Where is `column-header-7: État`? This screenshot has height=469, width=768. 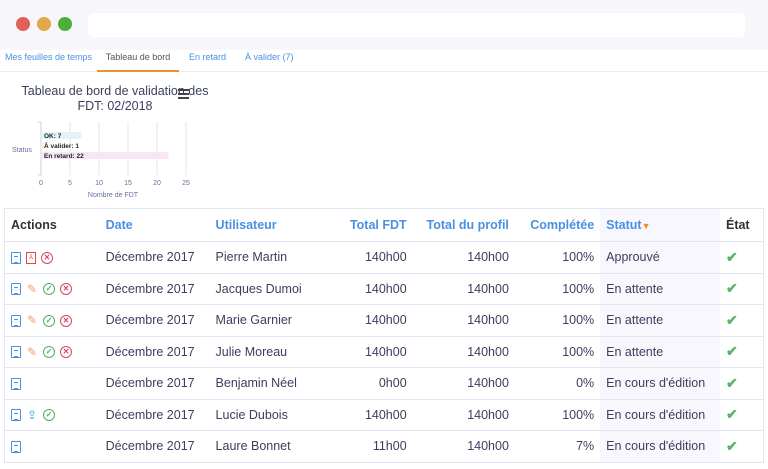 column-header-7: État is located at coordinates (741, 225).